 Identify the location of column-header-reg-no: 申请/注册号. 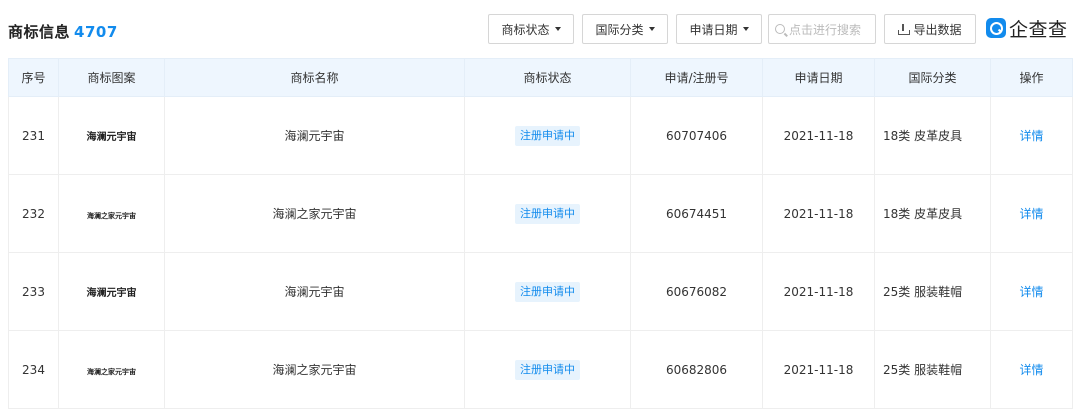
(696, 77).